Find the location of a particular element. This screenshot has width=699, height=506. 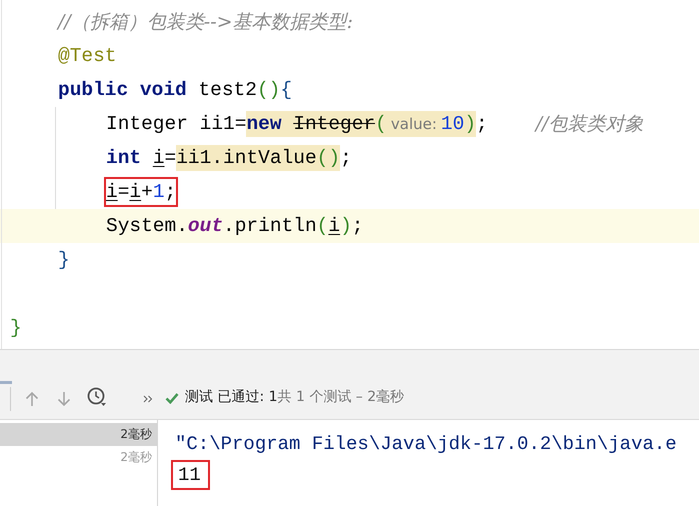

code-text: System.out.println(i); is located at coordinates (235, 226).